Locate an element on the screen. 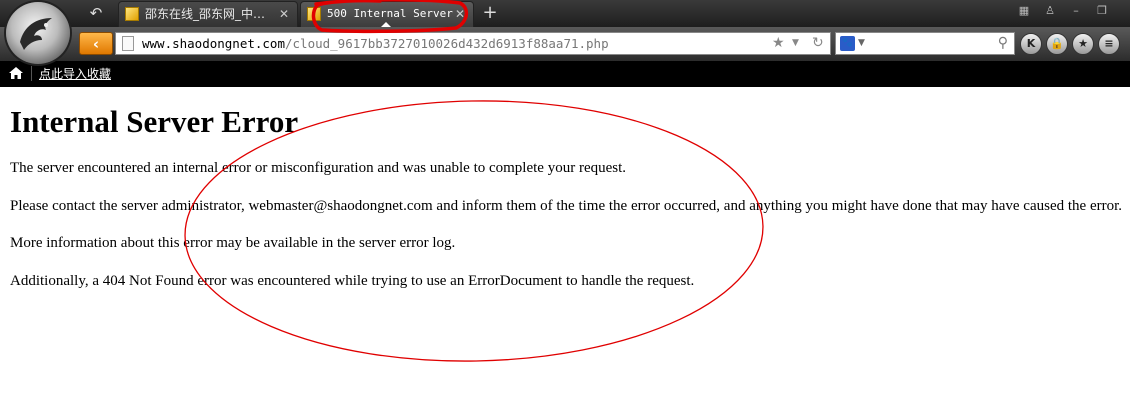  search-icon: ⚲ is located at coordinates (1003, 43).